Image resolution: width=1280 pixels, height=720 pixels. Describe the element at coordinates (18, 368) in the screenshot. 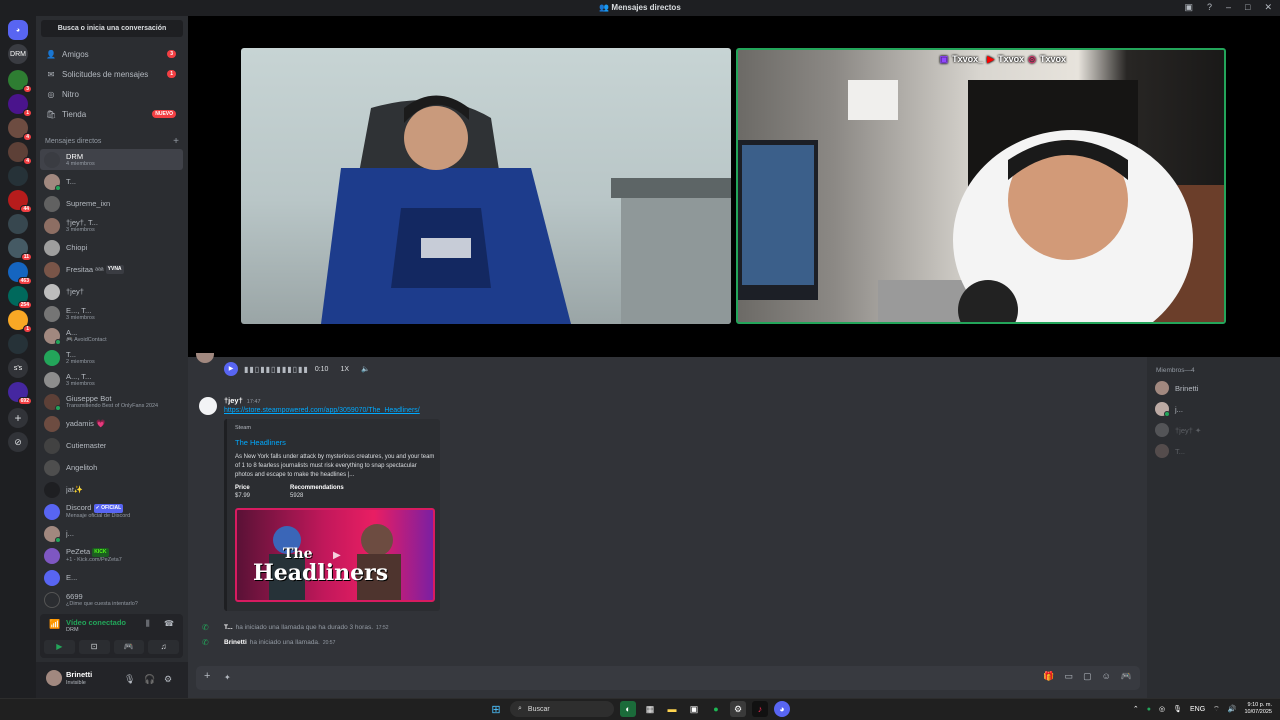

I see `server-icon: s's` at that location.